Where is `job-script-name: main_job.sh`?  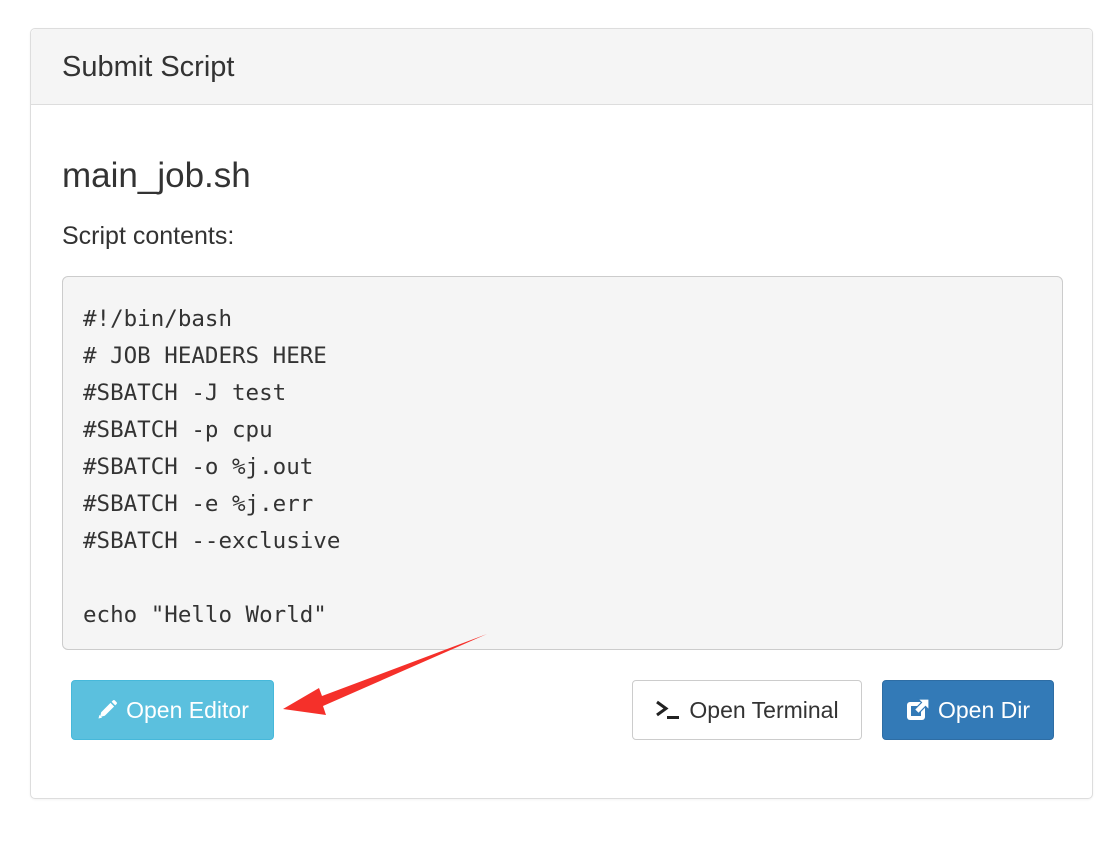
job-script-name: main_job.sh is located at coordinates (156, 175).